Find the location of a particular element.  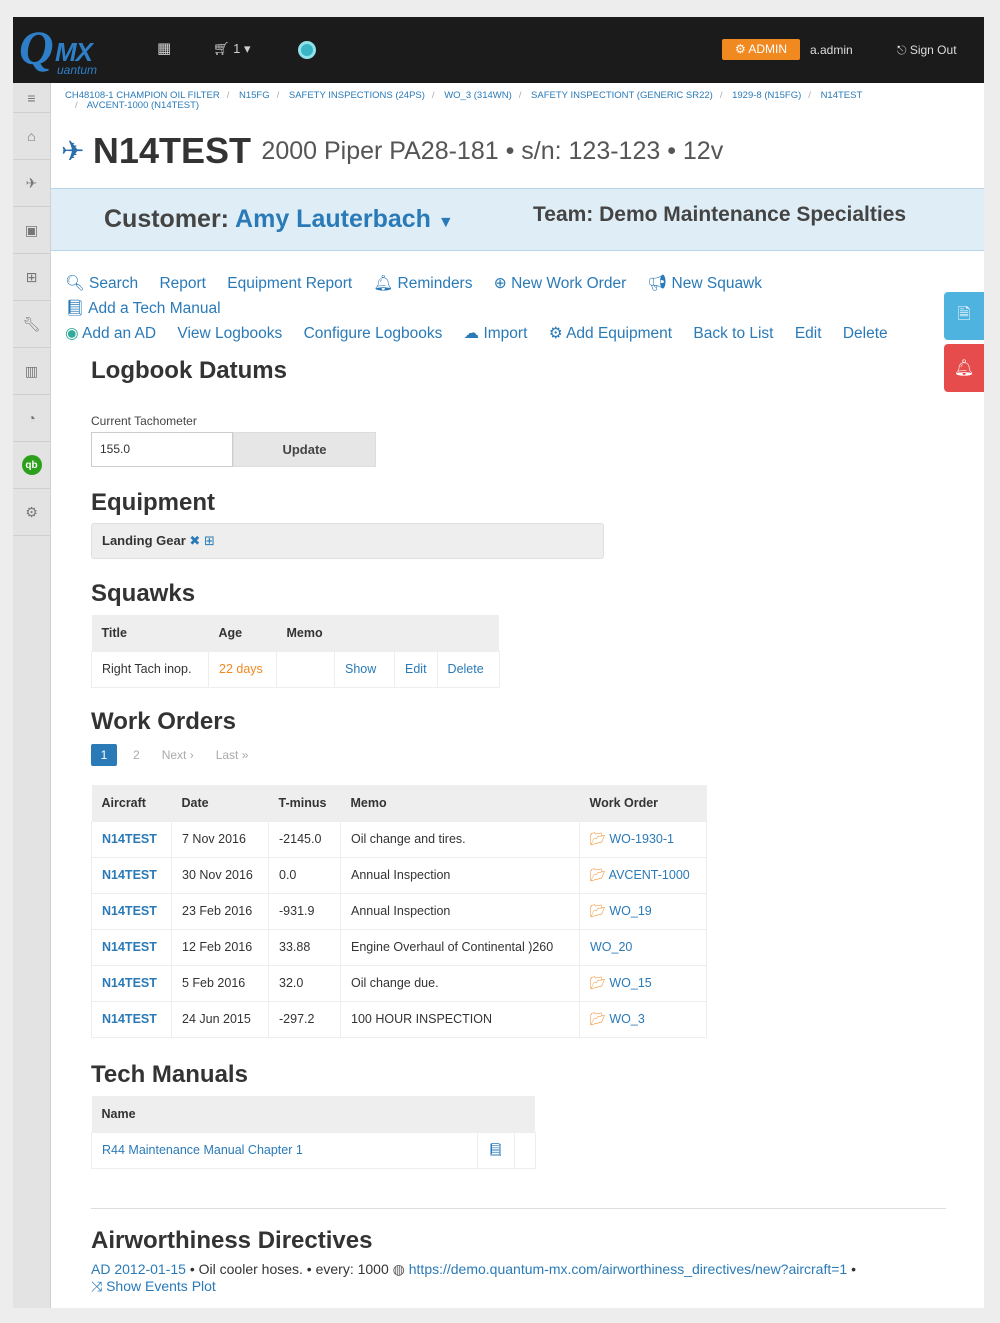

aircraft-tail: N14TEST is located at coordinates (171, 150).